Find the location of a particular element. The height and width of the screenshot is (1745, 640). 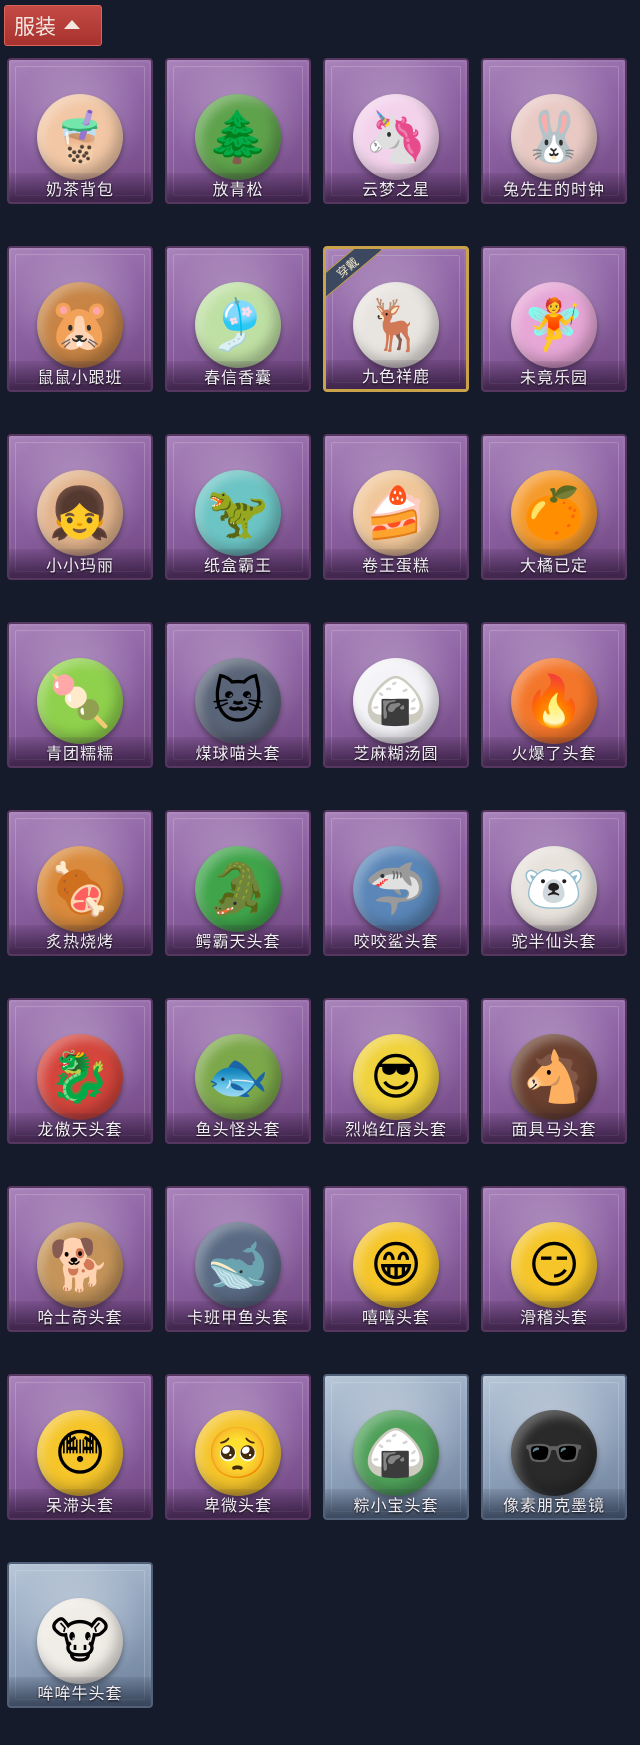

bbq-meat-icon: 🍖 is located at coordinates (80, 888).